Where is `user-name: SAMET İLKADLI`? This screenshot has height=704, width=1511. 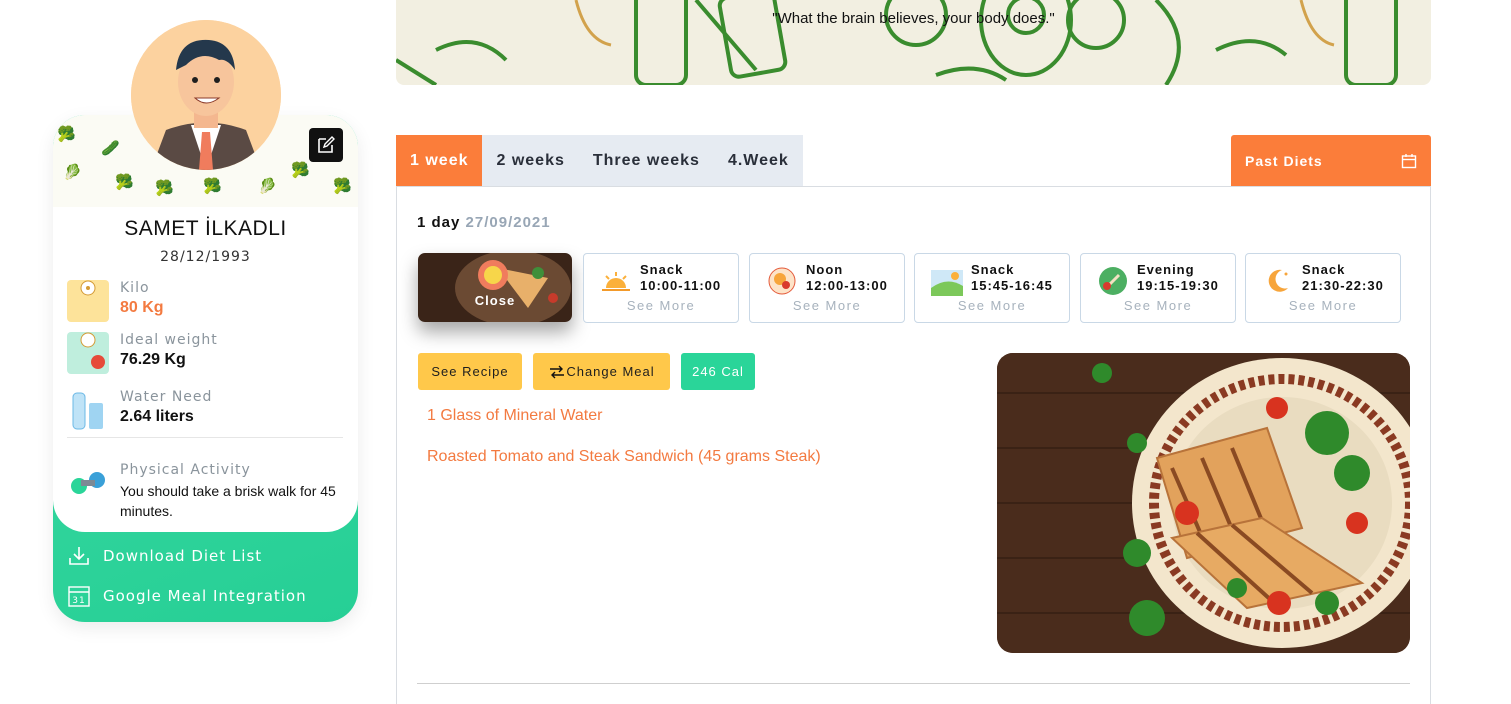 user-name: SAMET İLKADLI is located at coordinates (205, 228).